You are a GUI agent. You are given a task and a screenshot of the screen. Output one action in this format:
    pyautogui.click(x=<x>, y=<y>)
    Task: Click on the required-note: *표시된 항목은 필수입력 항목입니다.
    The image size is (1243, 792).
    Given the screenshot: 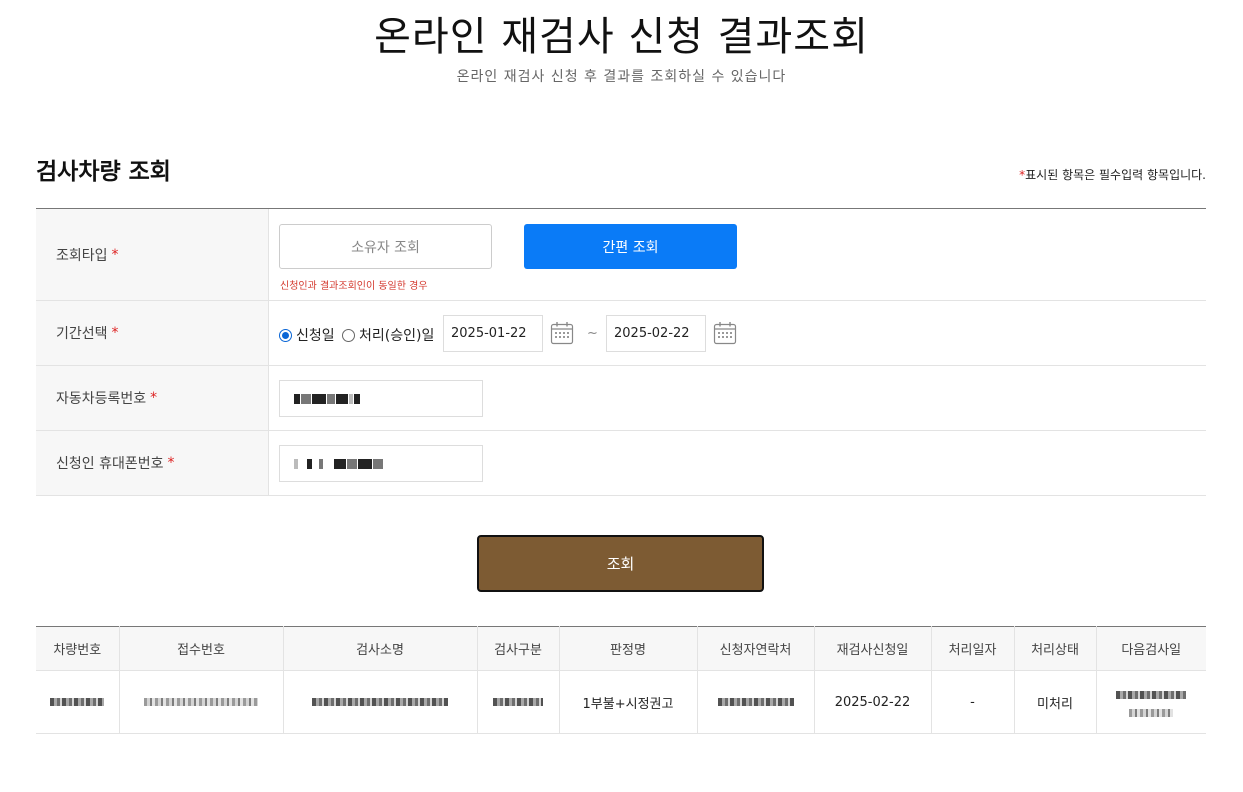 What is the action you would take?
    pyautogui.click(x=1112, y=174)
    